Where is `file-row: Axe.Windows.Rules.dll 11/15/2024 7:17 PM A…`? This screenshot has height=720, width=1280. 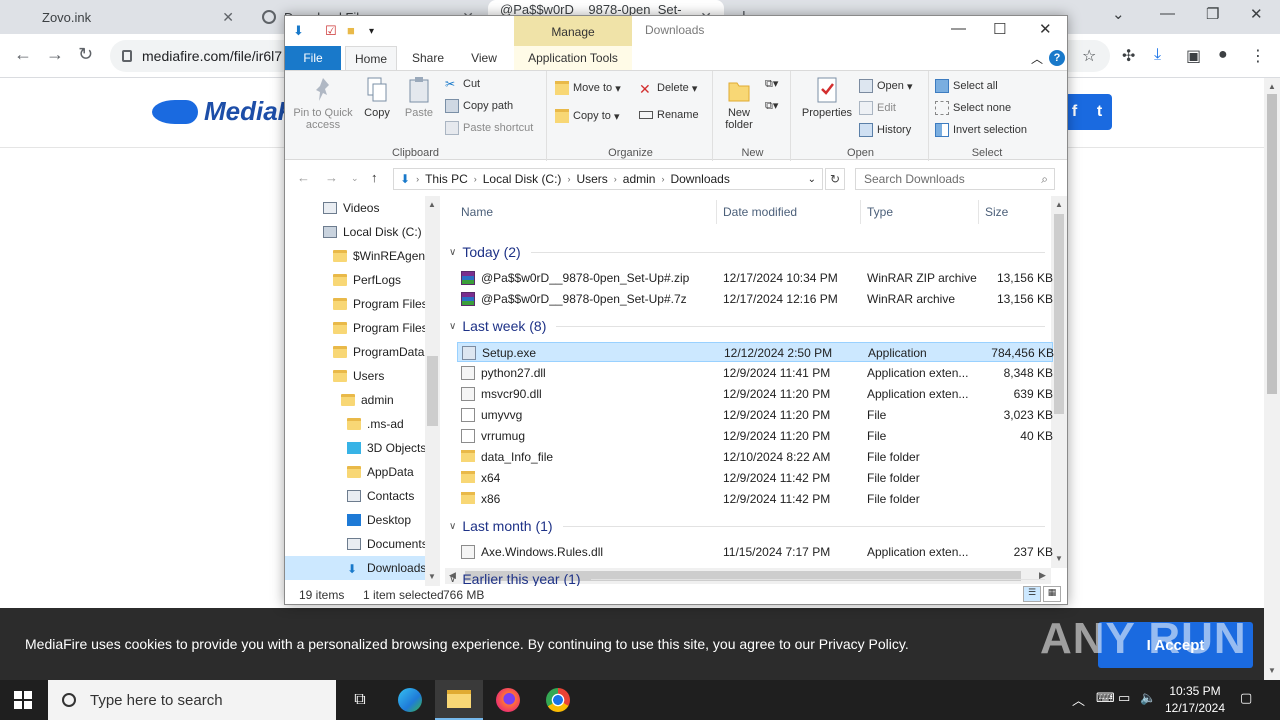
file-row: Axe.Windows.Rules.dll 11/15/2024 7:17 PM A… is located at coordinates (755, 552).